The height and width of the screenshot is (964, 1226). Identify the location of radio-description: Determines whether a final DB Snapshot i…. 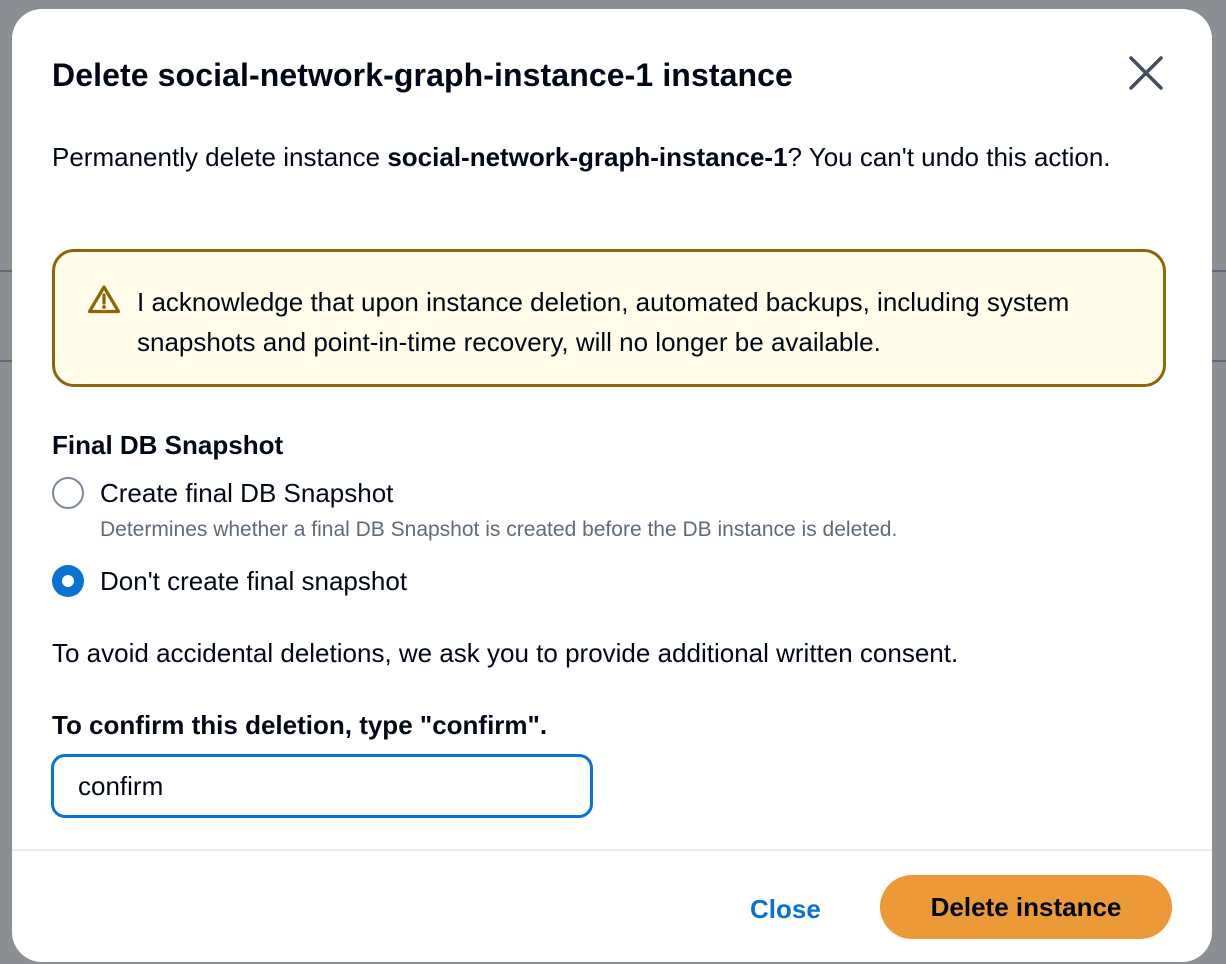
(499, 529).